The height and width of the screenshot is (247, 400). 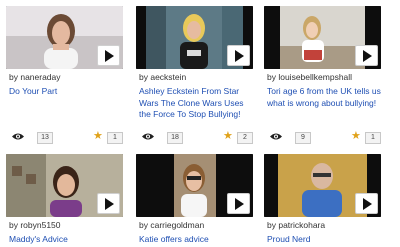 What do you see at coordinates (196, 240) in the screenshot?
I see `video-title-link: Katie offers advice` at bounding box center [196, 240].